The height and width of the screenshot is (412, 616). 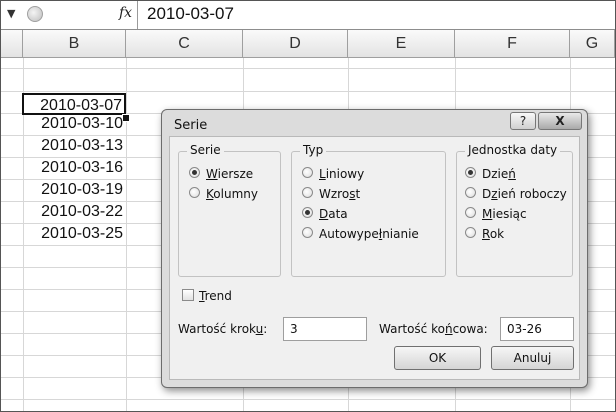 I want to click on namebox-dropdown-icon: ▼, so click(x=11, y=13).